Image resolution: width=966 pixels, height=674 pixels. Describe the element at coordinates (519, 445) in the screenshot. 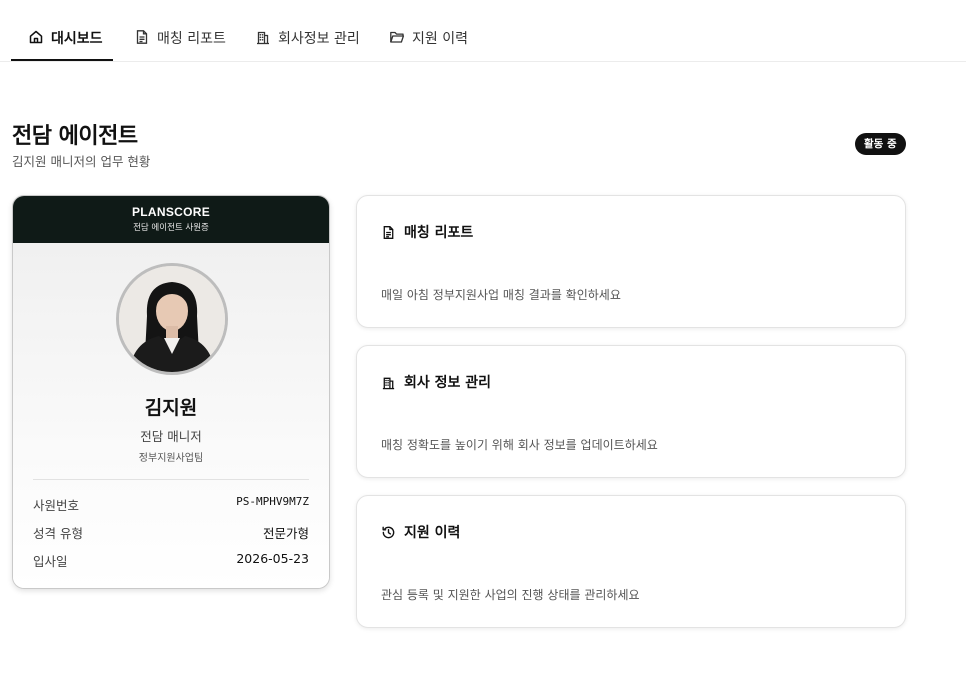

I see `company-info-description: 매칭 정확도를 높이기 위해 회사 정보를 업데이트하세요` at that location.